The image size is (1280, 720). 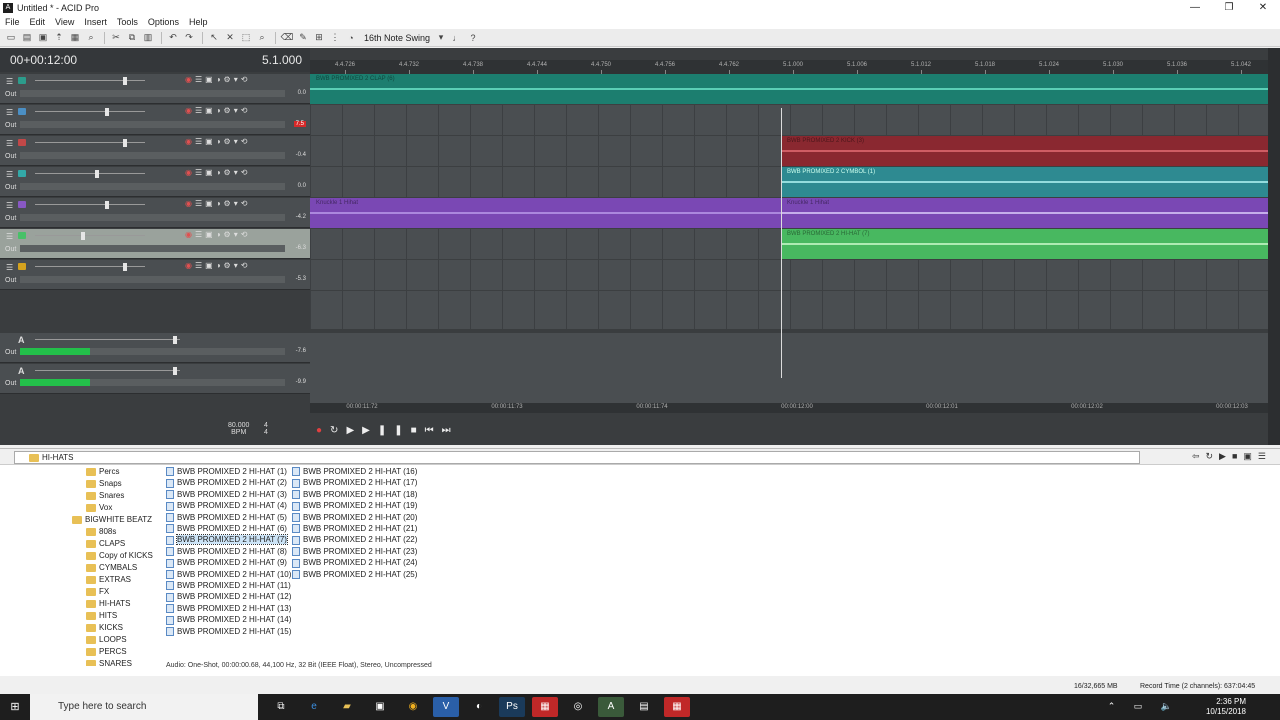 I want to click on menu-help: Help, so click(x=198, y=22).